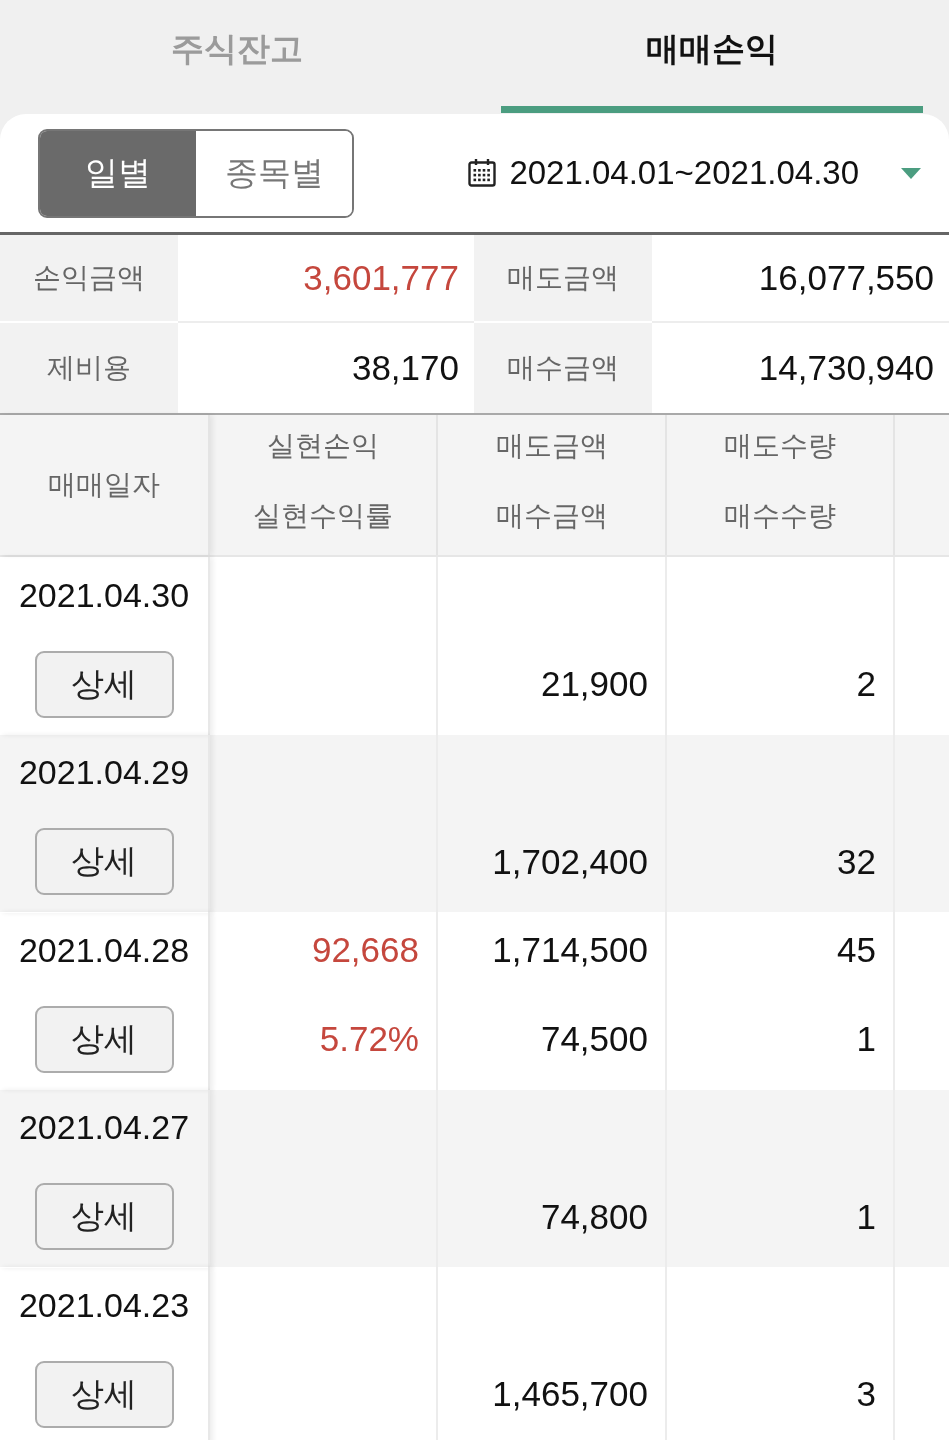  I want to click on summary-value: 38,170, so click(405, 368).